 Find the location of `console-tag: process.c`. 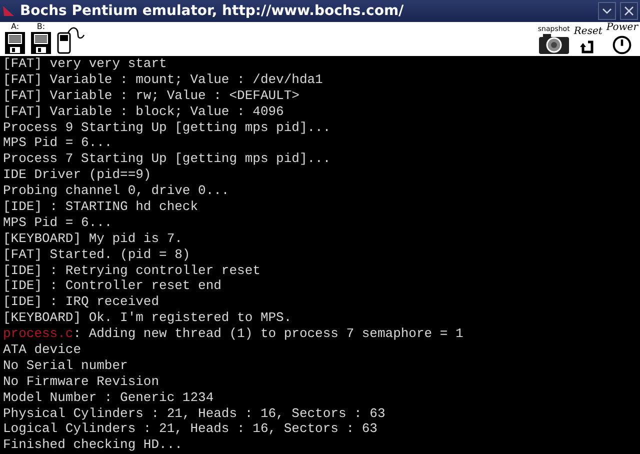

console-tag: process.c is located at coordinates (38, 334).